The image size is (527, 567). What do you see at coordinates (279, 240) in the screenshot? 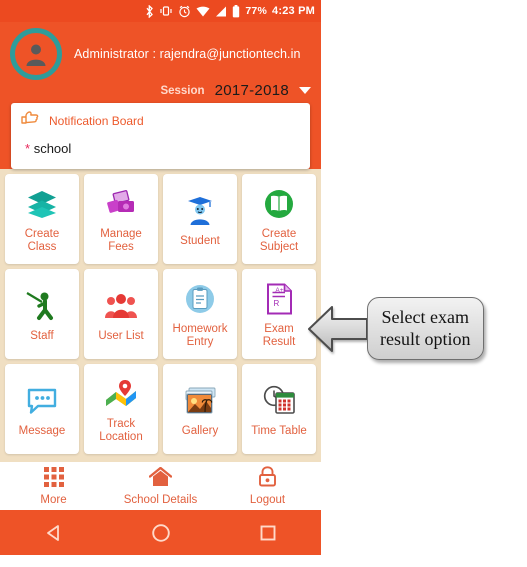
I see `tile-label: Create Subject` at bounding box center [279, 240].